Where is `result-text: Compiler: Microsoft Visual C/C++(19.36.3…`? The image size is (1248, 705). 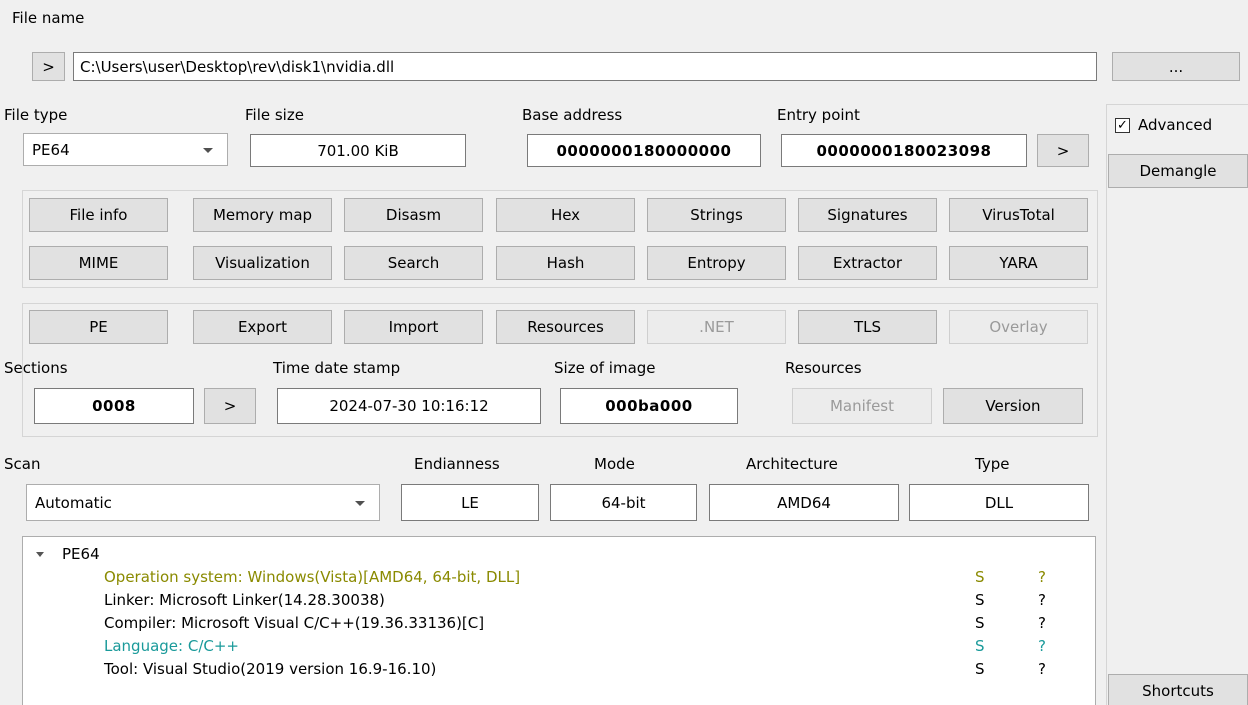
result-text: Compiler: Microsoft Visual C/C++(19.36.3… is located at coordinates (294, 623).